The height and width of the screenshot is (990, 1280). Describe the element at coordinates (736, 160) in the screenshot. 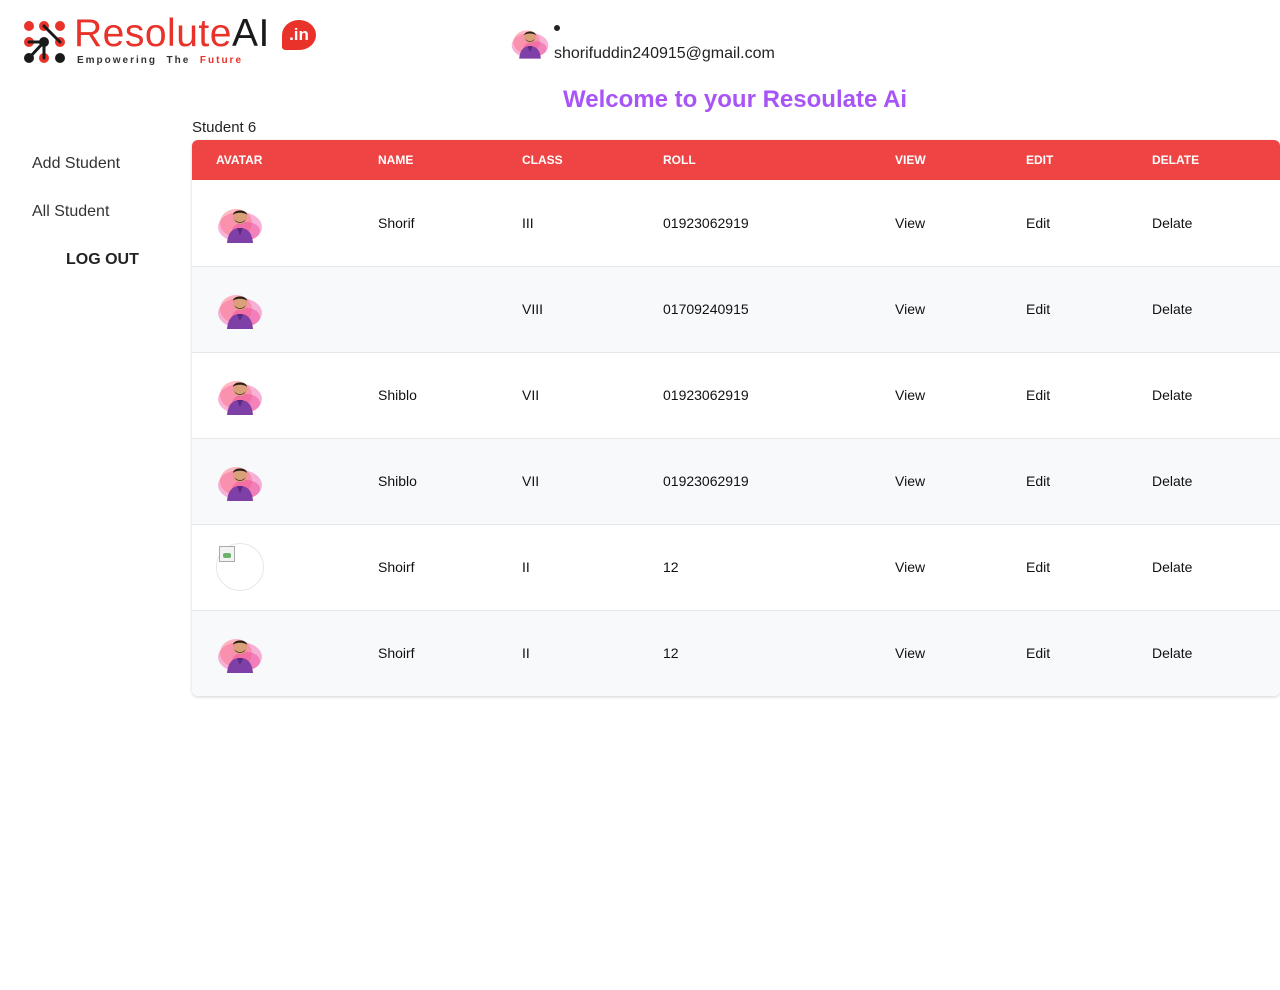

I see `table-header-row: AVATAR NAME CLASS ROLL VIEW EDIT DELATE` at that location.